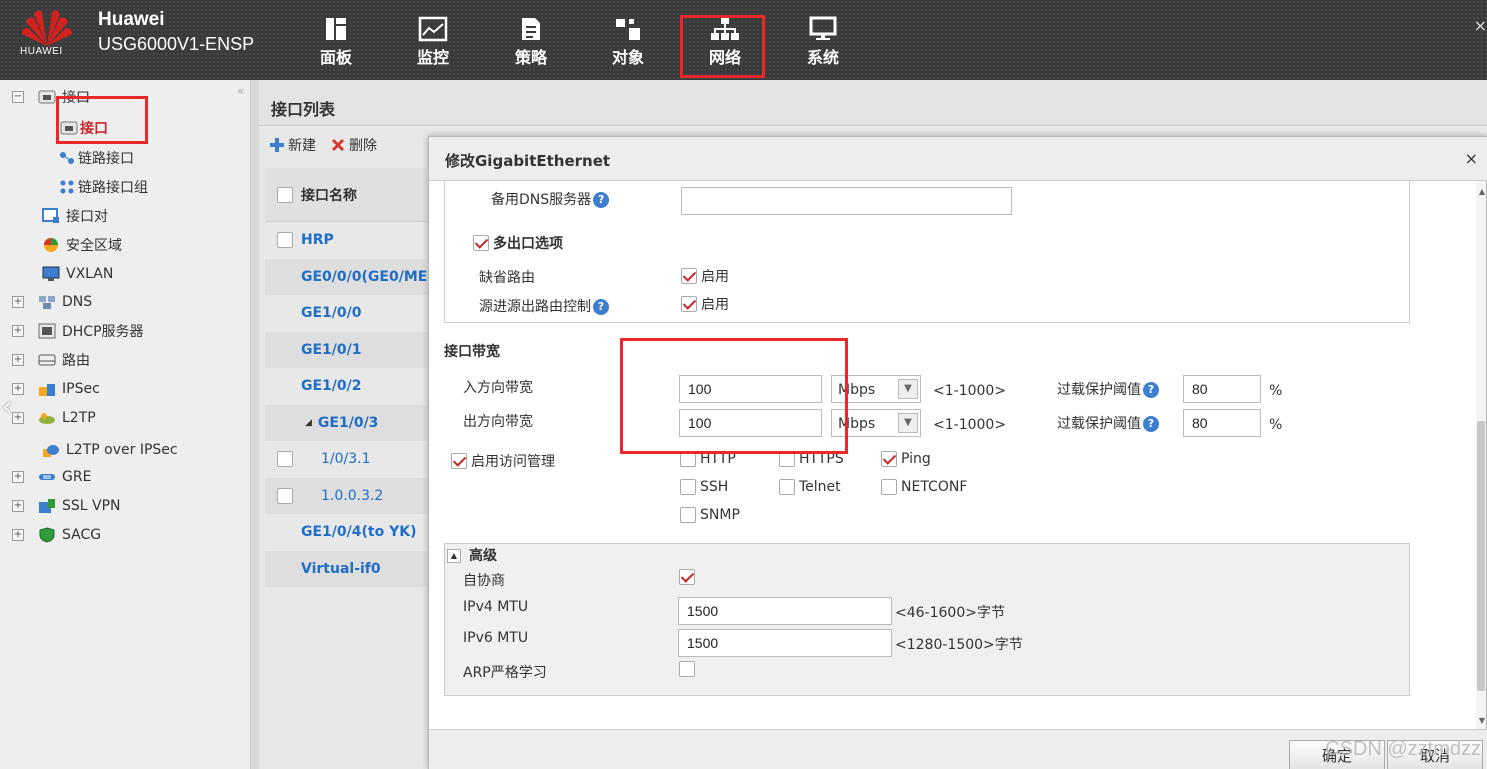 The image size is (1487, 769). What do you see at coordinates (358, 532) in the screenshot?
I see `interface-name-link: GE1/0/4(to YK)` at bounding box center [358, 532].